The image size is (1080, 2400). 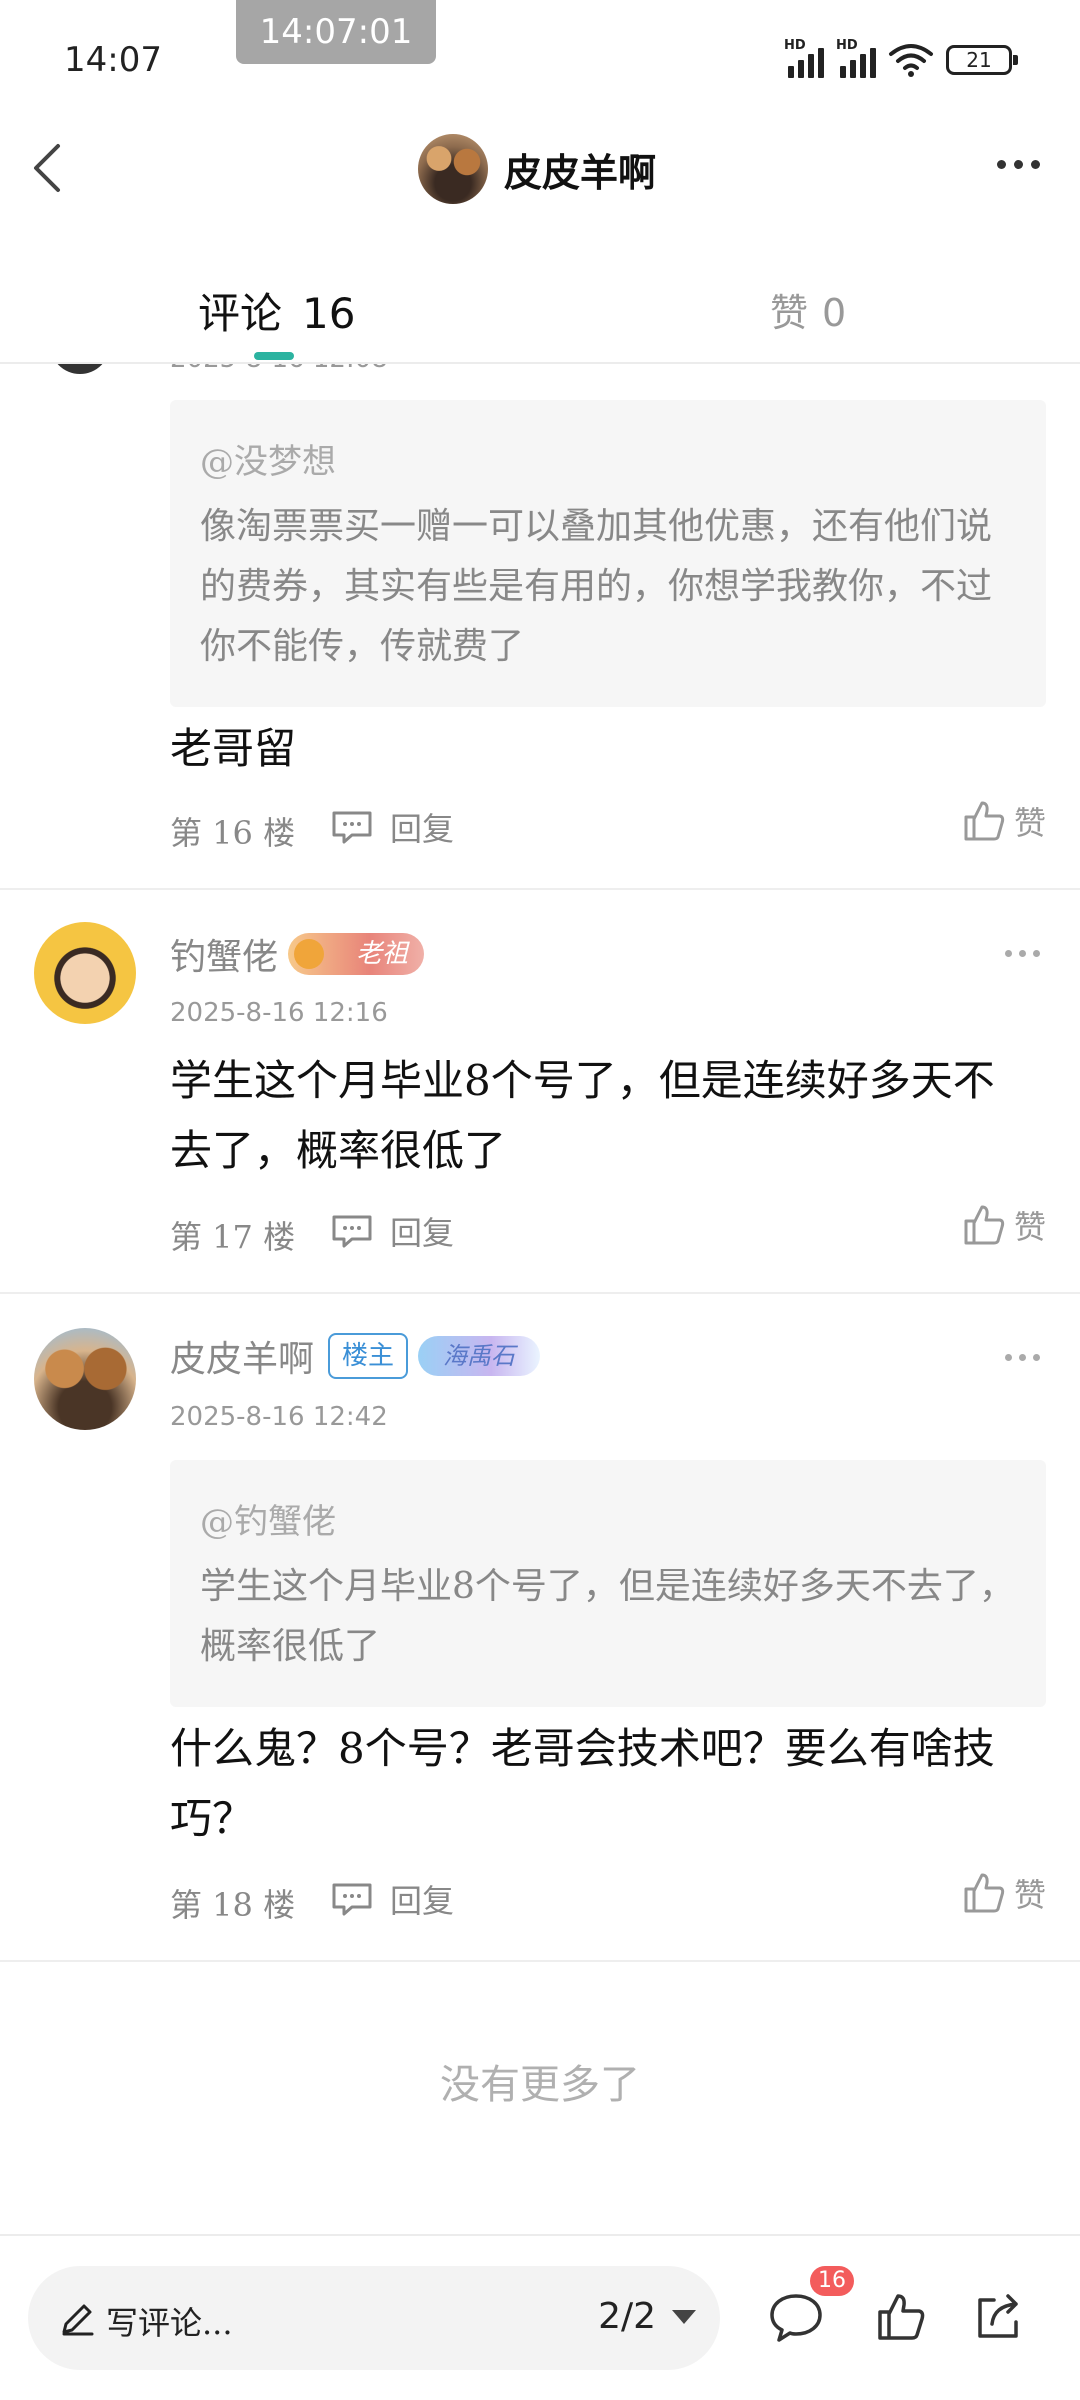 I want to click on comment-footer: 第 17 楼 回复 赞, so click(x=608, y=1230).